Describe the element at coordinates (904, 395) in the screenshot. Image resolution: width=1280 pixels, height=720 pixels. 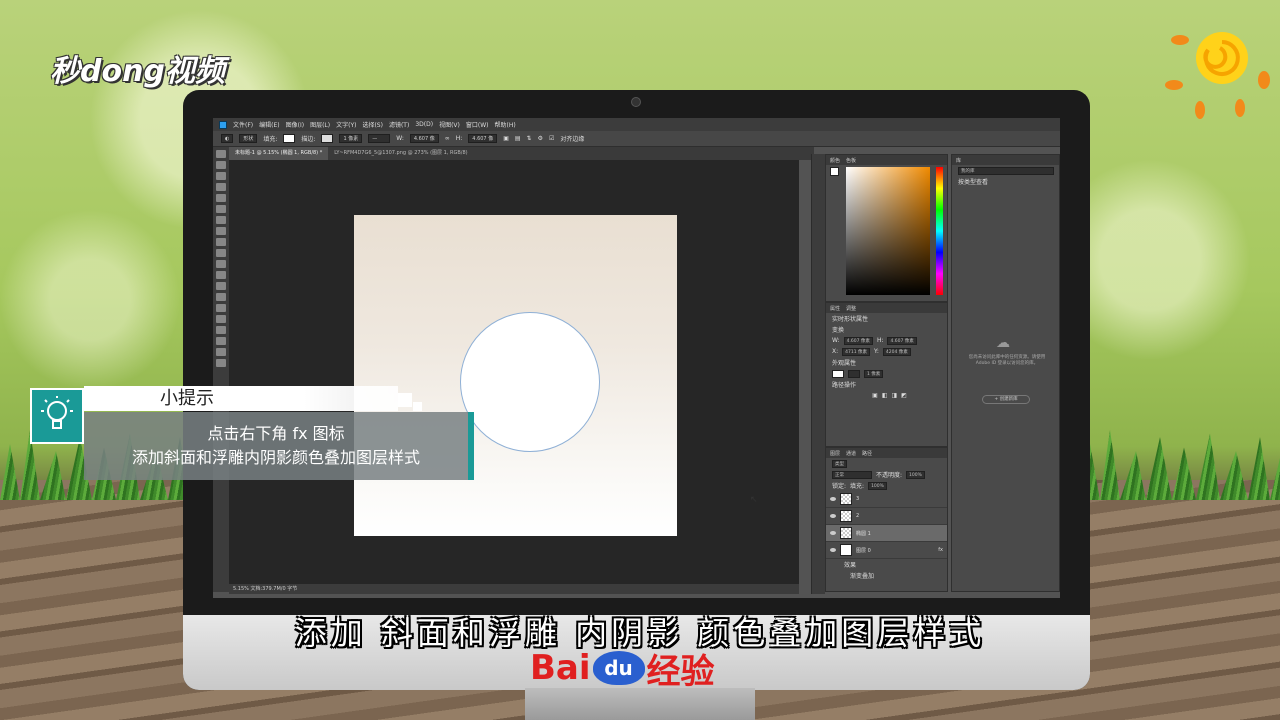
I see `exclude-shape-icon: ◩` at that location.